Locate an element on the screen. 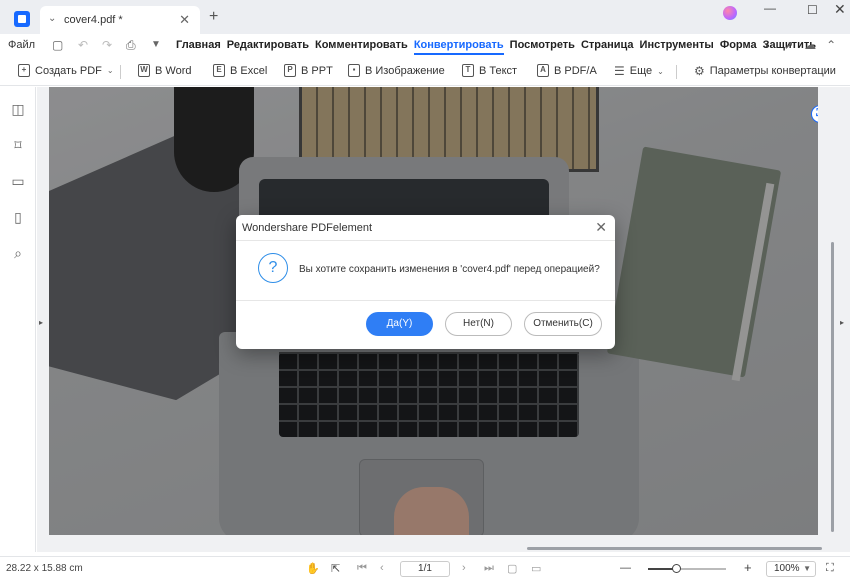  last-page-icon: ⏭ is located at coordinates (489, 568).